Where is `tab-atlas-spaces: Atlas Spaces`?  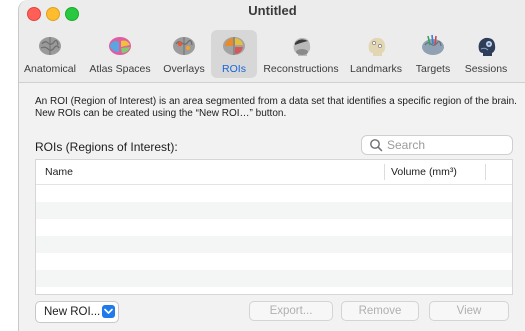 tab-atlas-spaces: Atlas Spaces is located at coordinates (120, 54).